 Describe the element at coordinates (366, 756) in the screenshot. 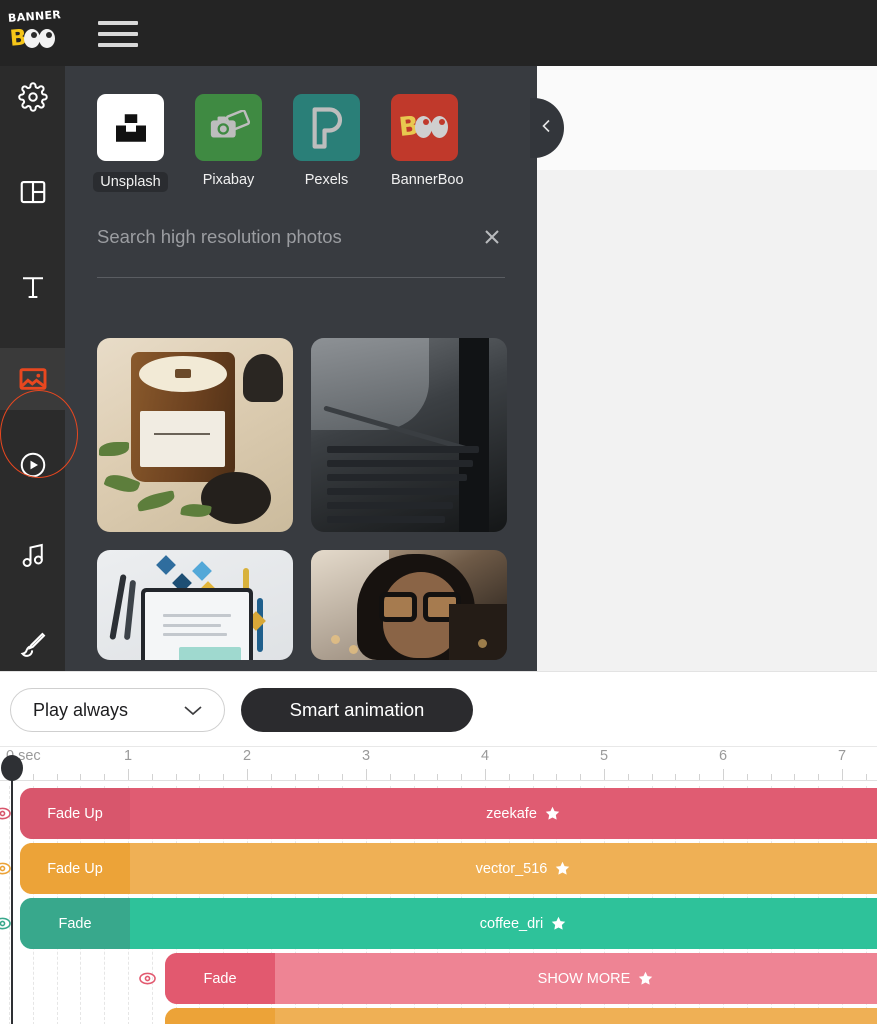

I see `ruler-label: 3` at that location.